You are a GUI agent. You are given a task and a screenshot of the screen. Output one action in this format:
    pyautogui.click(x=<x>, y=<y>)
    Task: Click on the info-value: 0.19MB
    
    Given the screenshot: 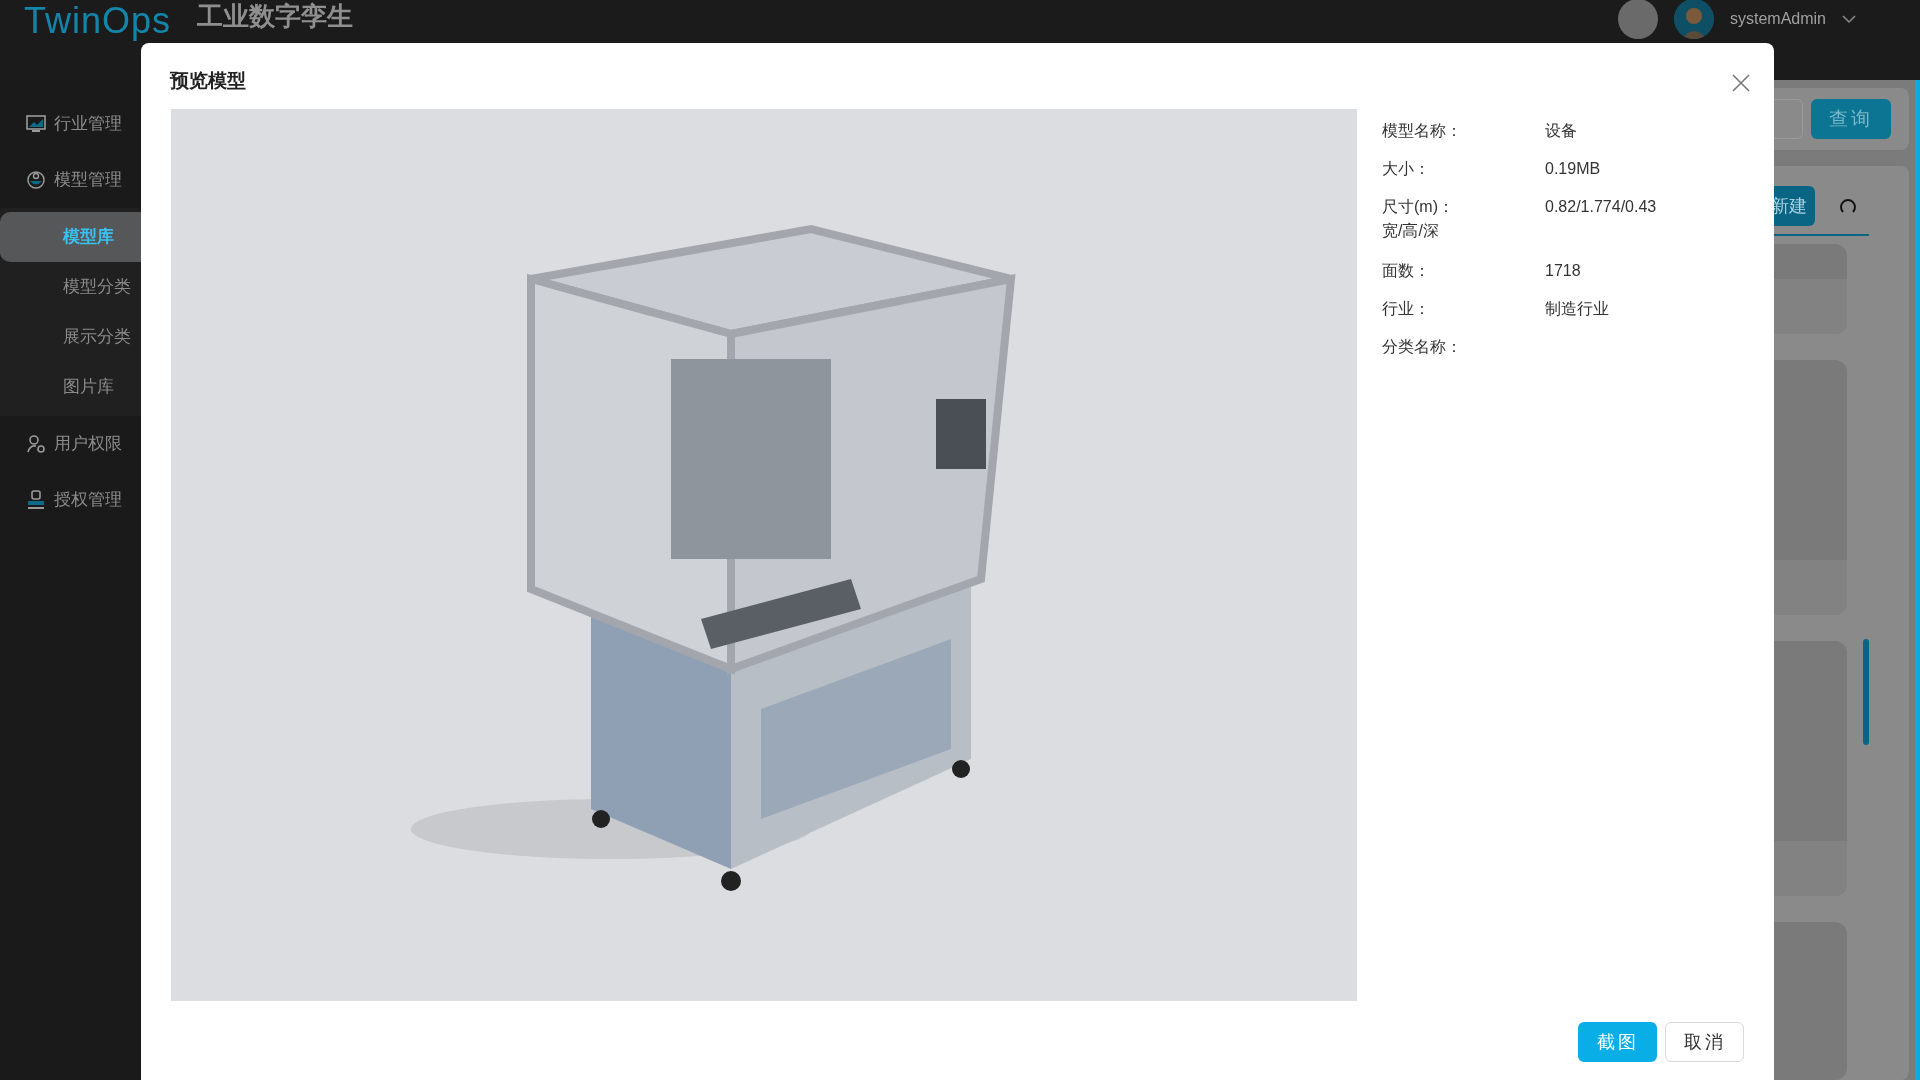 What is the action you would take?
    pyautogui.click(x=1573, y=169)
    